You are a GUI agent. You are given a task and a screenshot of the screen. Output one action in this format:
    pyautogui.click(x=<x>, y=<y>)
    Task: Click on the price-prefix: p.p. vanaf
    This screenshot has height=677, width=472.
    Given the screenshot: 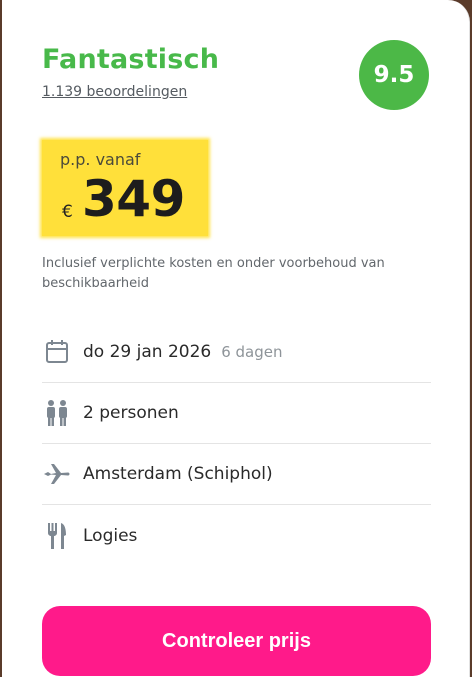 What is the action you would take?
    pyautogui.click(x=100, y=159)
    